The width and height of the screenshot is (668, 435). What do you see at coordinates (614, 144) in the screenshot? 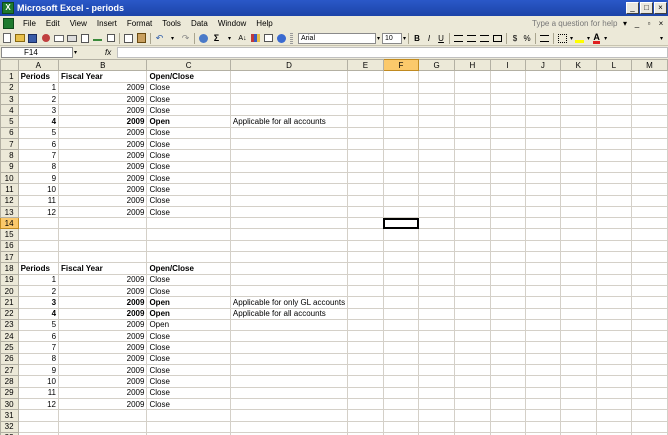
I see `cell-l7` at bounding box center [614, 144].